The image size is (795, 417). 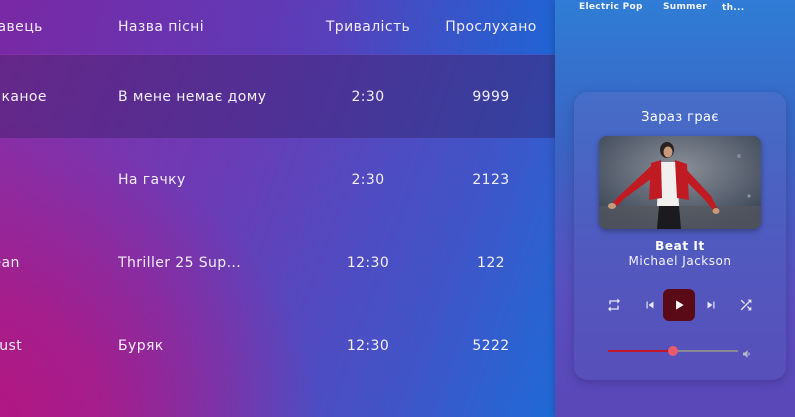 I want to click on row-artist: T, so click(x=44, y=179).